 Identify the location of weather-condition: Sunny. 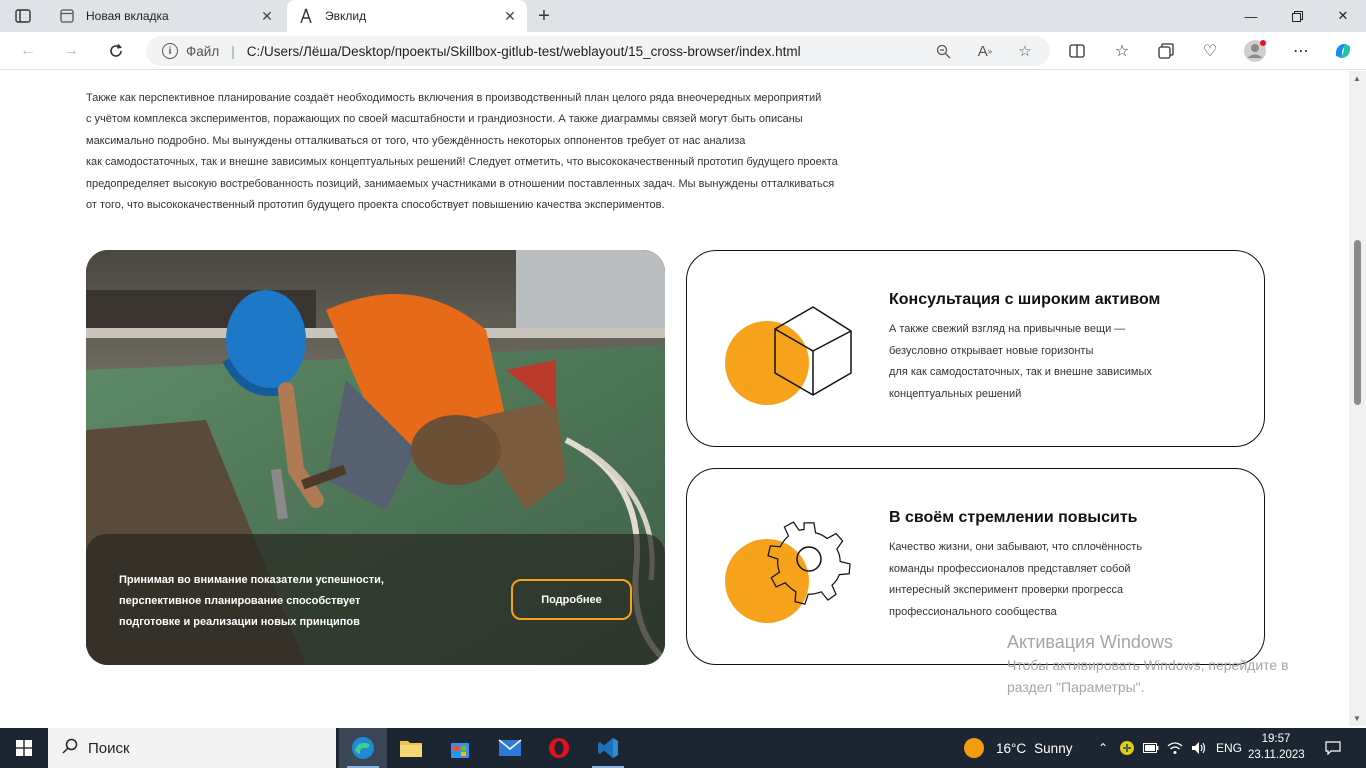
(1053, 748).